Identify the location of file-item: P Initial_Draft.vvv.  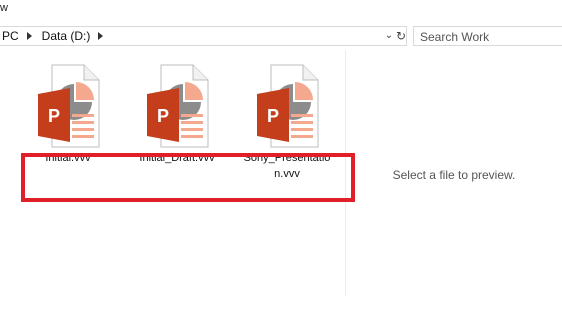
(177, 115).